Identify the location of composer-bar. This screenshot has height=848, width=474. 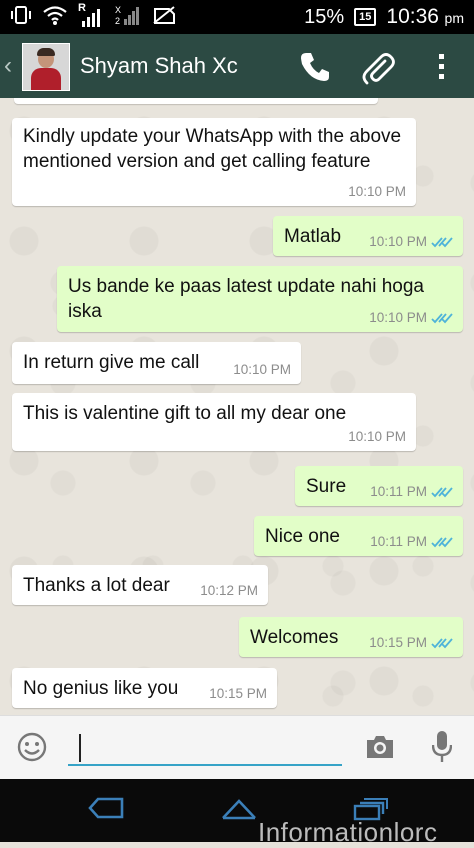
(237, 747).